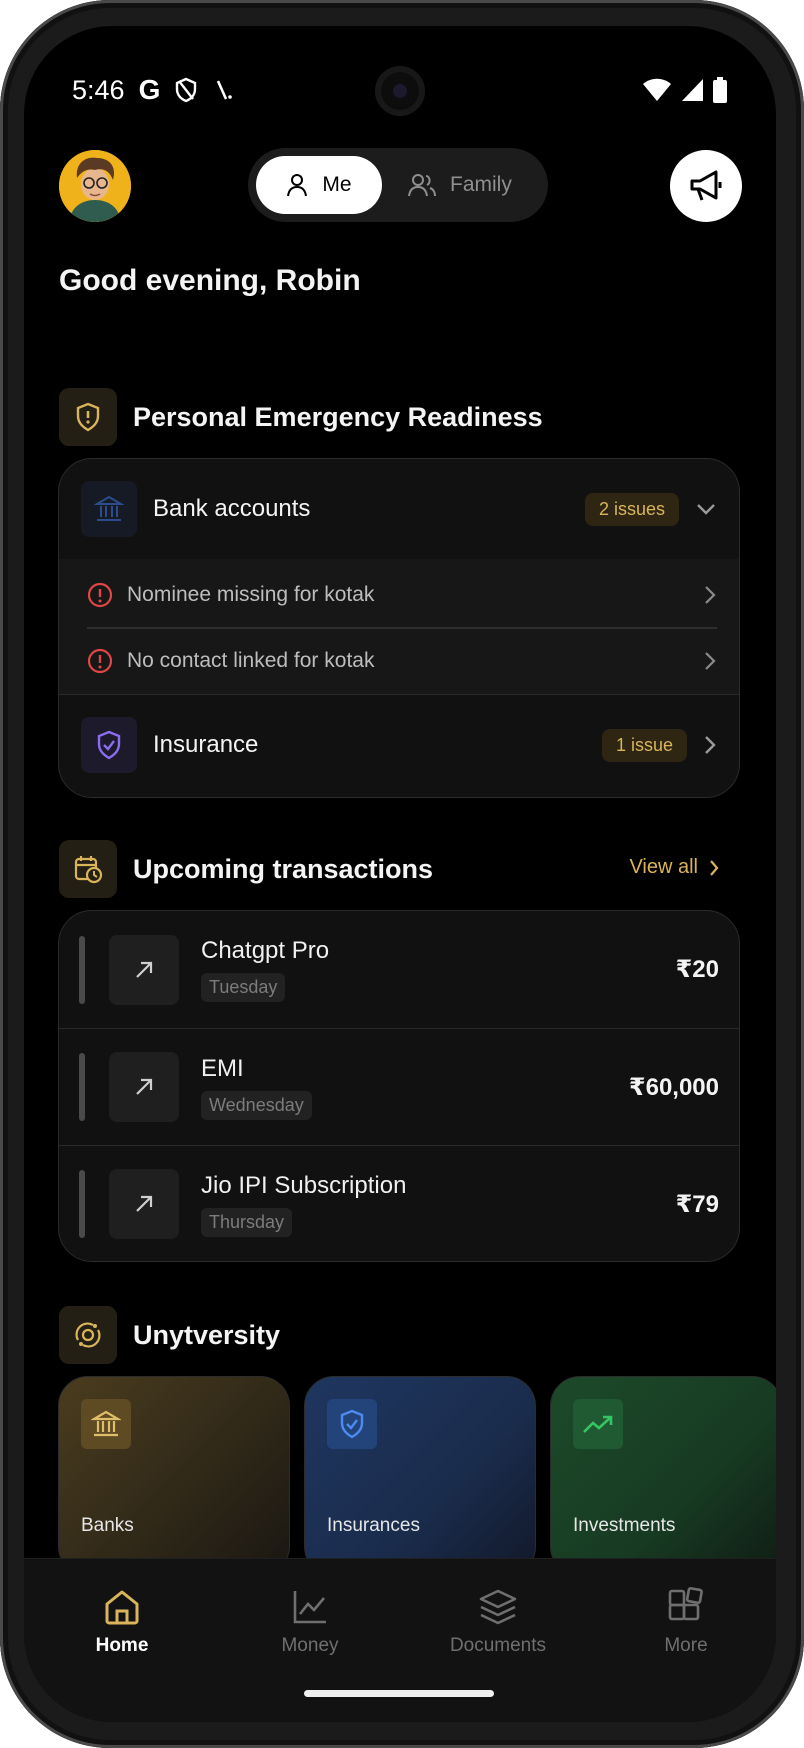 The image size is (804, 1748). Describe the element at coordinates (481, 184) in the screenshot. I see `segment-family-label: Family` at that location.